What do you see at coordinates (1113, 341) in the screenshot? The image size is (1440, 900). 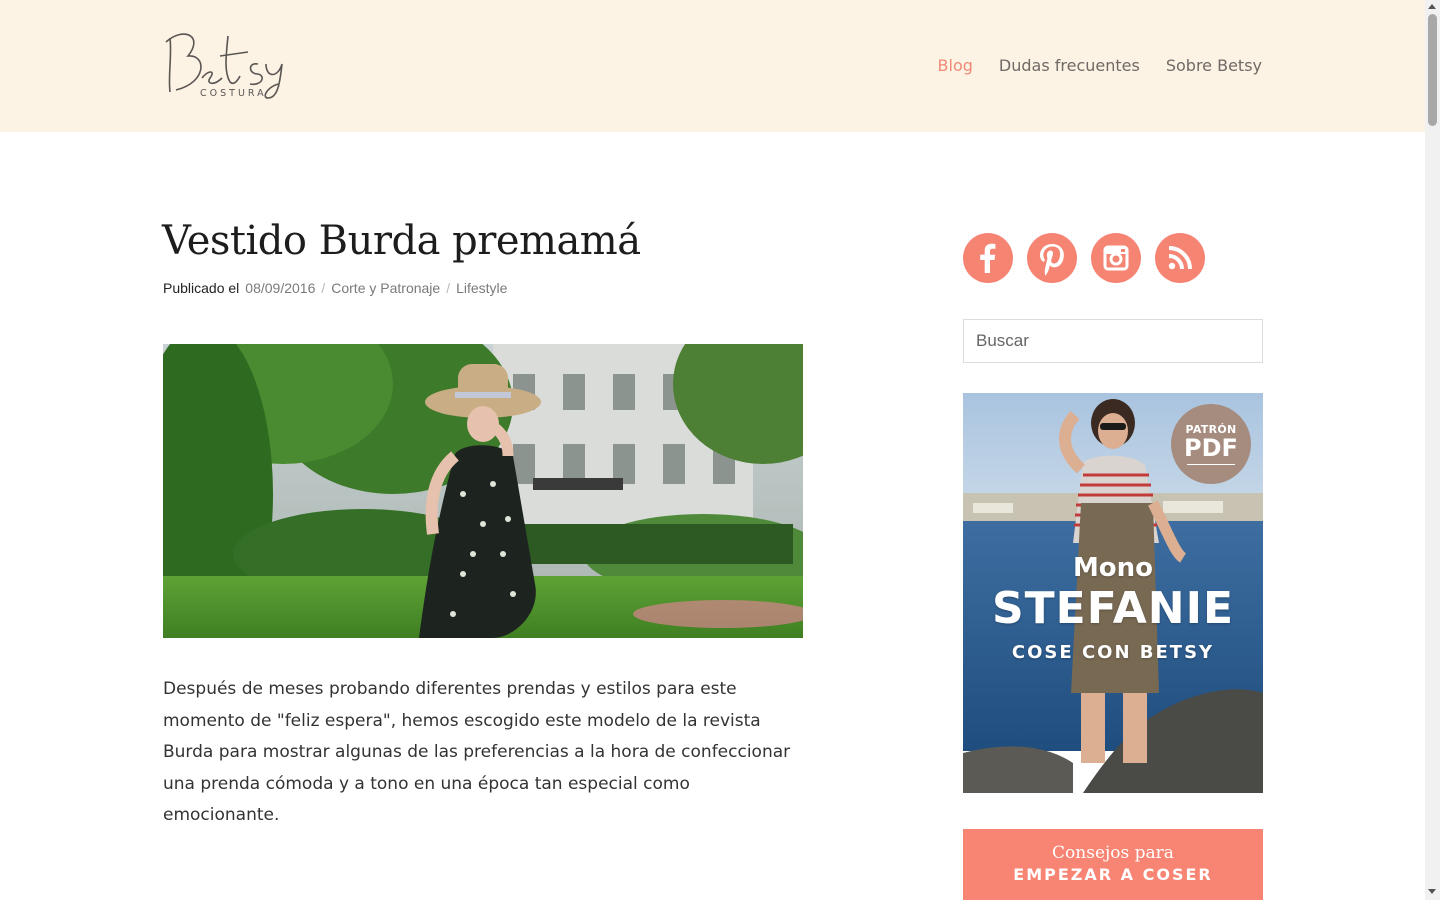 I see `search-input` at bounding box center [1113, 341].